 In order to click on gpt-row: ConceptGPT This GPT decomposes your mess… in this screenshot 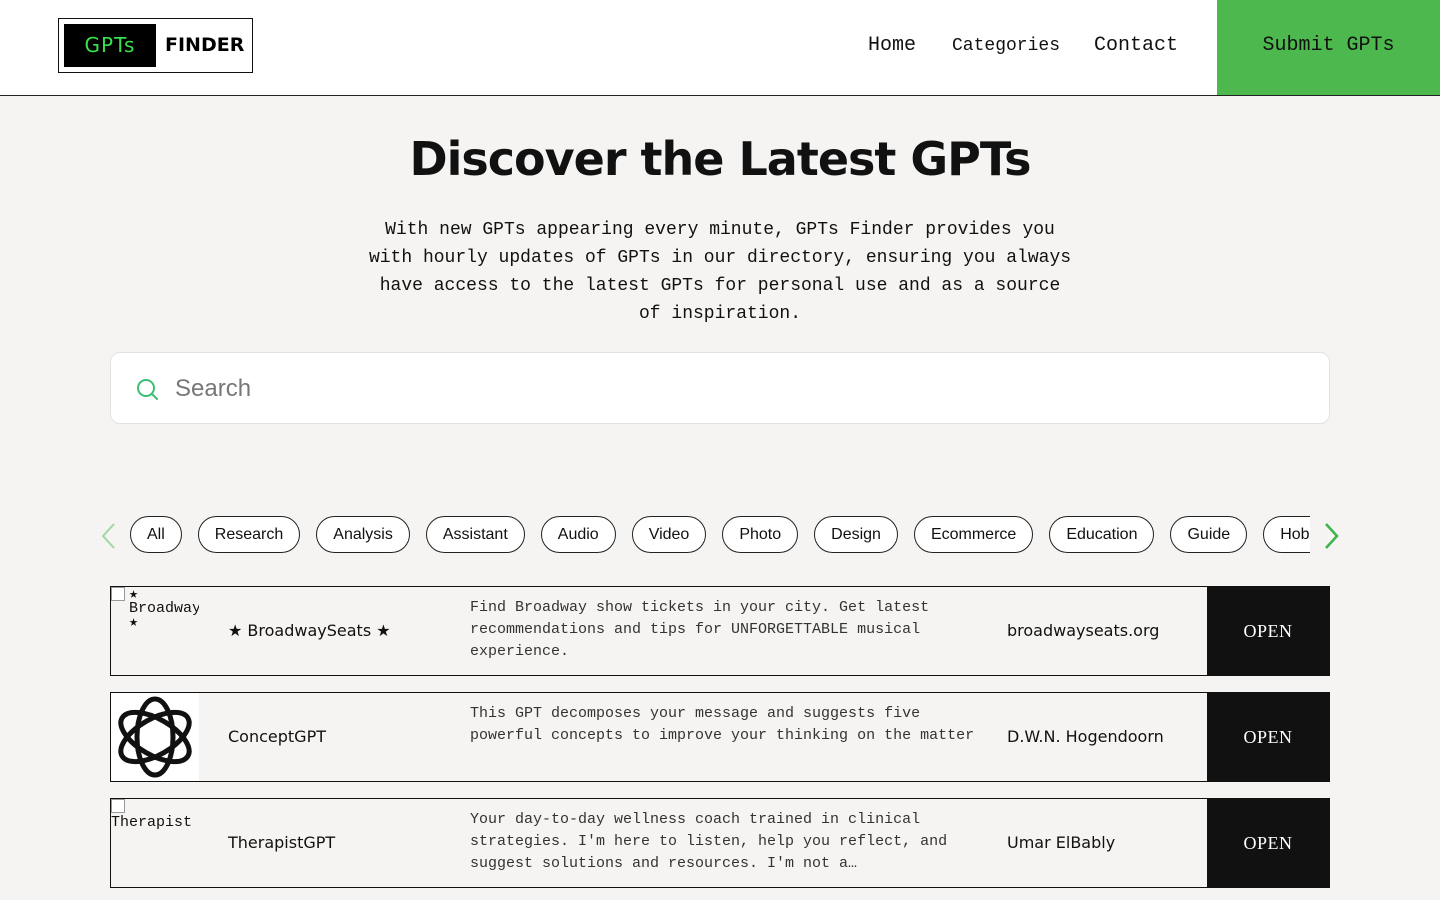, I will do `click(720, 737)`.